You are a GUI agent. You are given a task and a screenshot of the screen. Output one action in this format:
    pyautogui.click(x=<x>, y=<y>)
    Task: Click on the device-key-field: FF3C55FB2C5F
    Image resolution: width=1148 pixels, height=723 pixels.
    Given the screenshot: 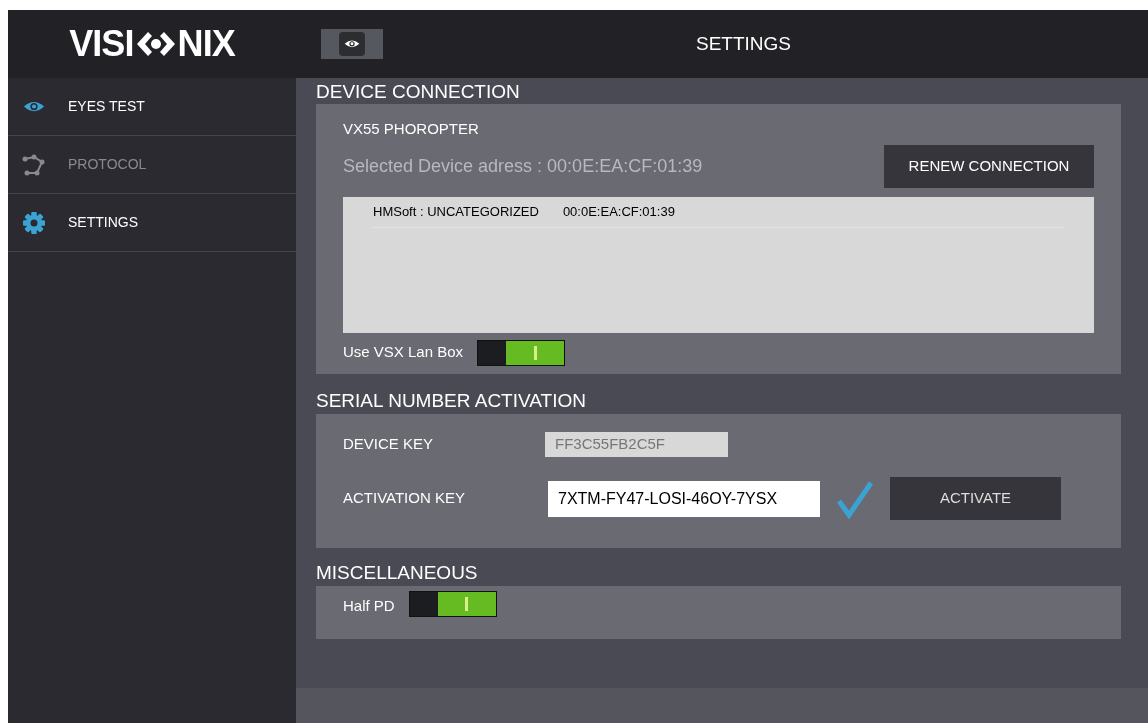 What is the action you would take?
    pyautogui.click(x=636, y=444)
    